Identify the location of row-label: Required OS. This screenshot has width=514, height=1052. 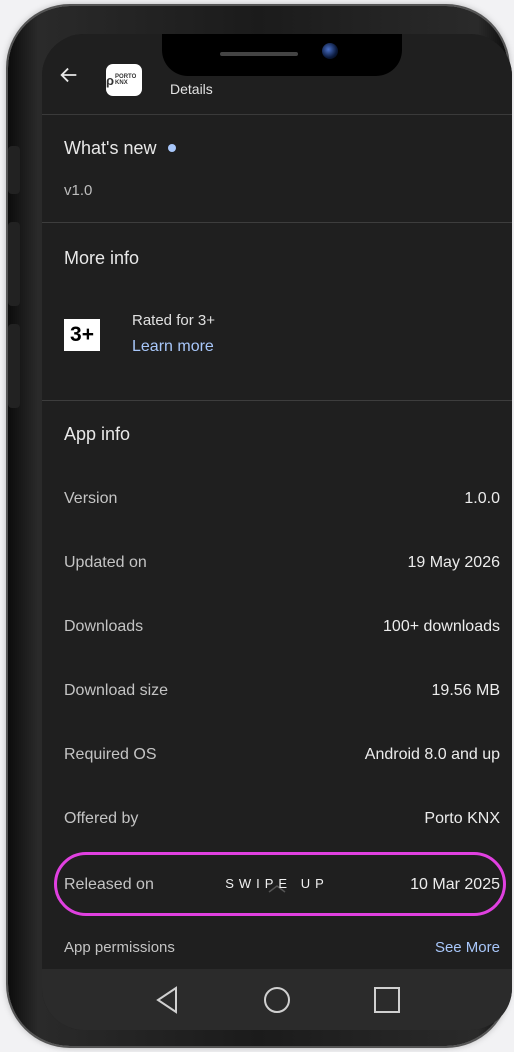
(110, 754).